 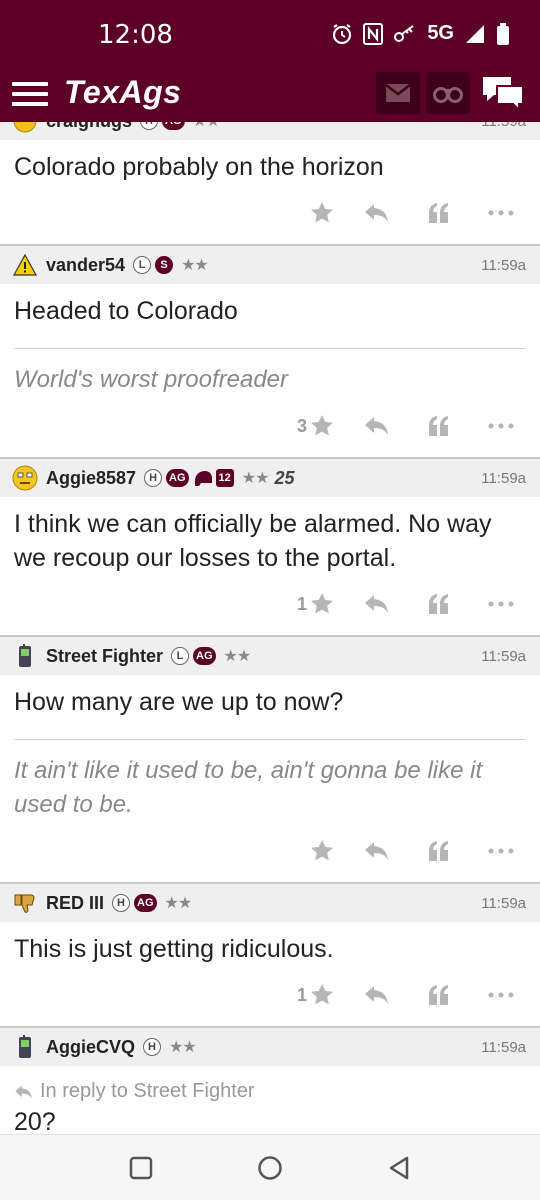 What do you see at coordinates (126, 311) in the screenshot?
I see `post-body: Headed to Colorado` at bounding box center [126, 311].